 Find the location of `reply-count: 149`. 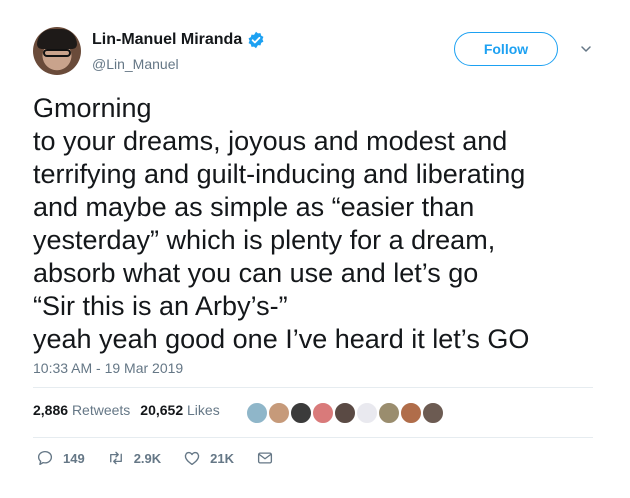

reply-count: 149 is located at coordinates (74, 458).